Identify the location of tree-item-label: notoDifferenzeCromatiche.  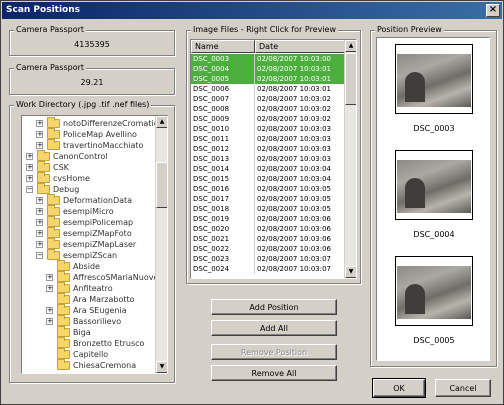
(115, 123).